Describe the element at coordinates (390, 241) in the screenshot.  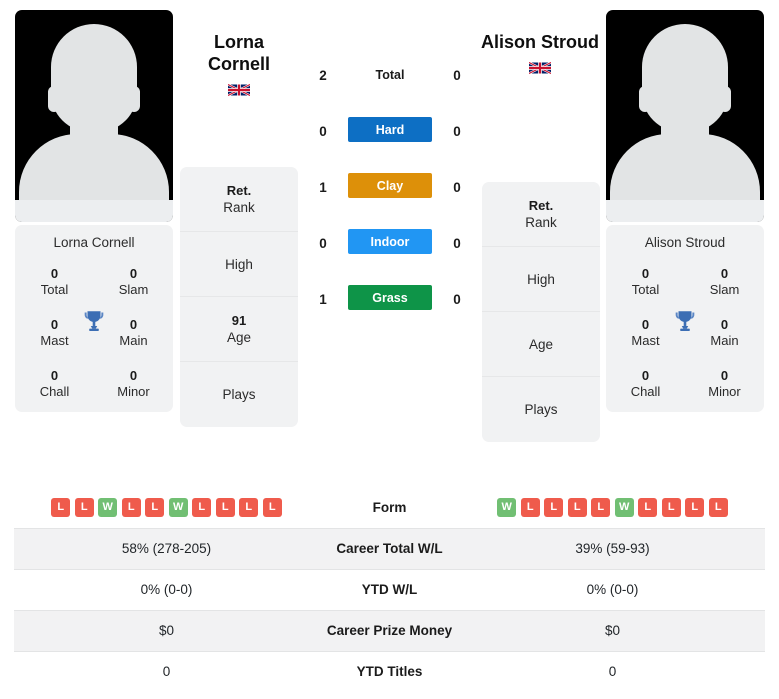
I see `surface-indoor-badge: Indoor` at that location.